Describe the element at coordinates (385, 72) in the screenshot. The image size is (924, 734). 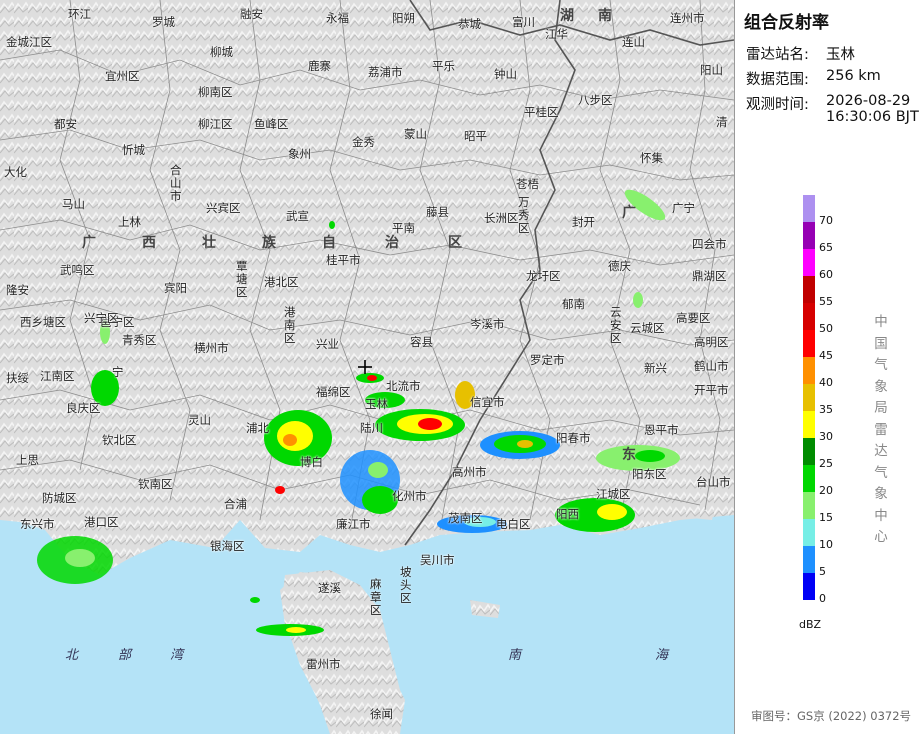
I see `city-label: 荔浦市` at that location.